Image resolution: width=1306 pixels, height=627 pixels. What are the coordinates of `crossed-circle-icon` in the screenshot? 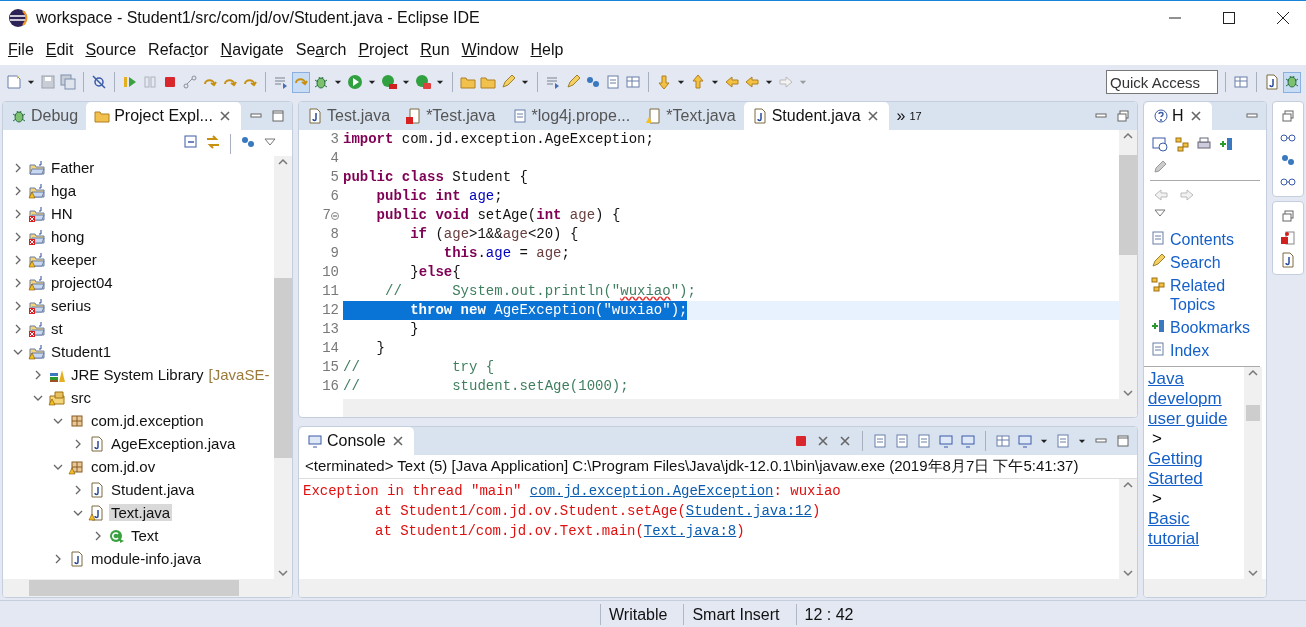 It's located at (99, 82).